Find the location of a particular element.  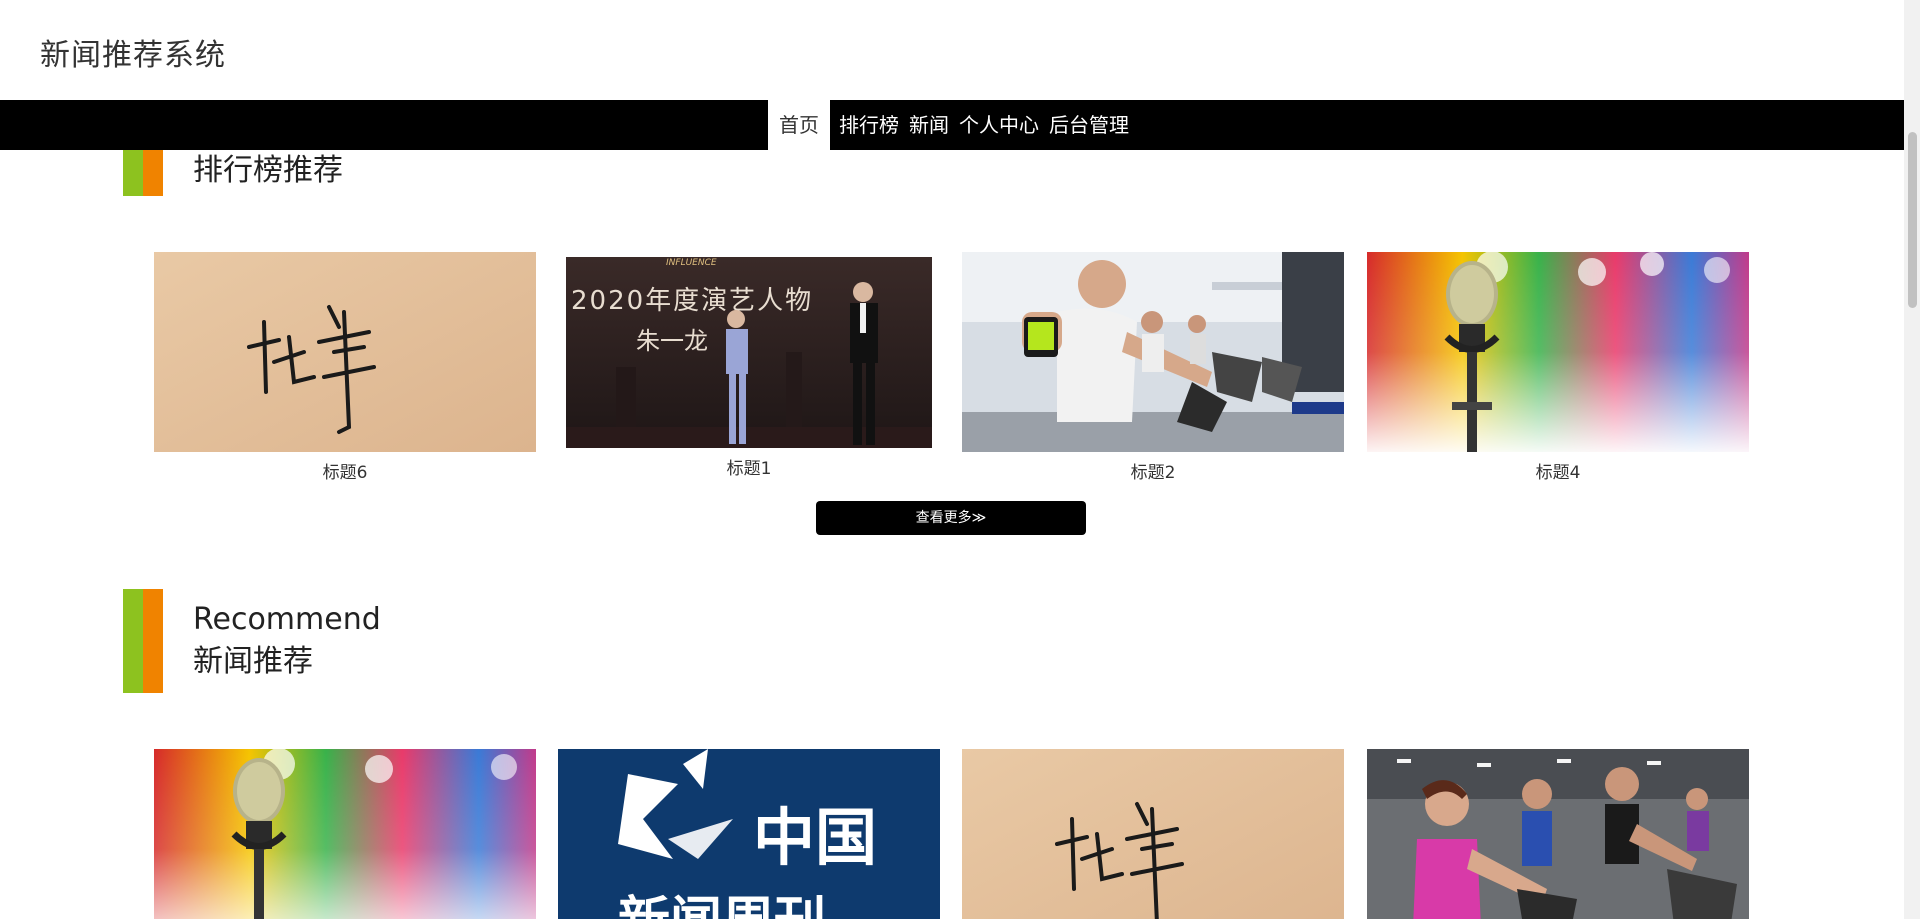

news-heading-text: Recommend 新闻推荐 is located at coordinates (287, 641).